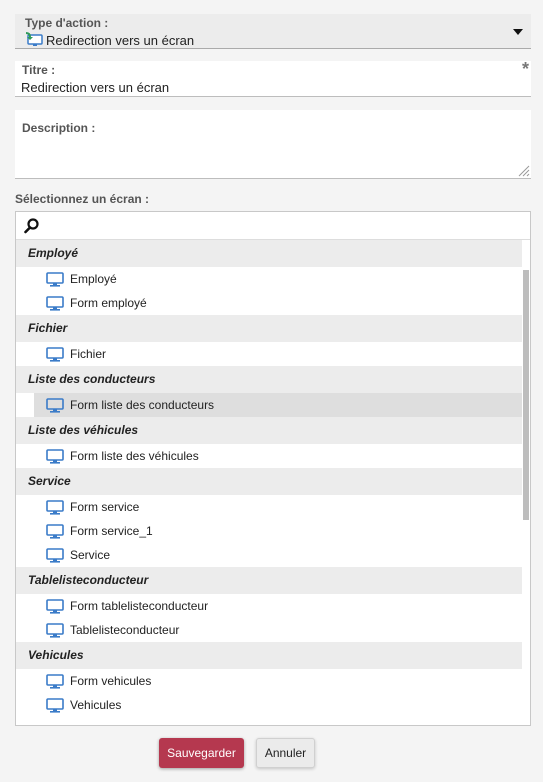  I want to click on list-item-label: Vehicules, so click(96, 705).